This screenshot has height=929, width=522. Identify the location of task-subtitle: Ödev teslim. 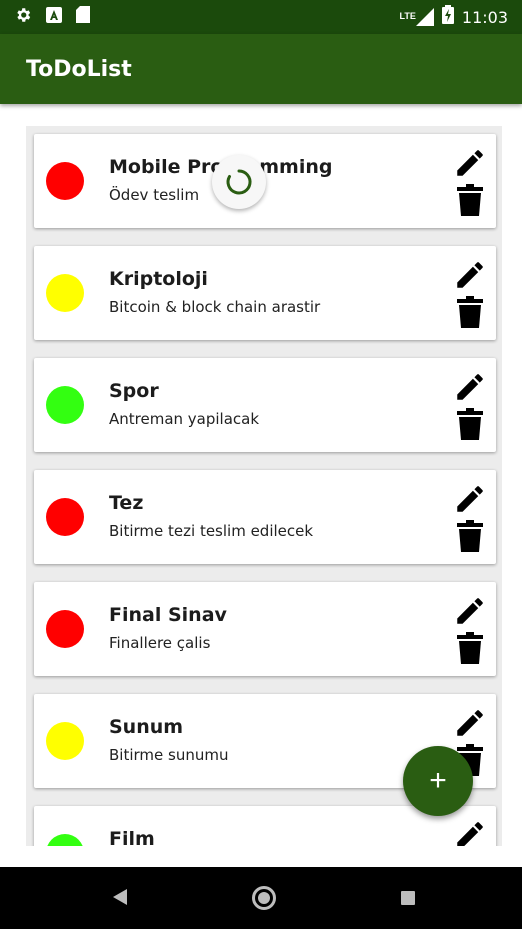
(154, 195).